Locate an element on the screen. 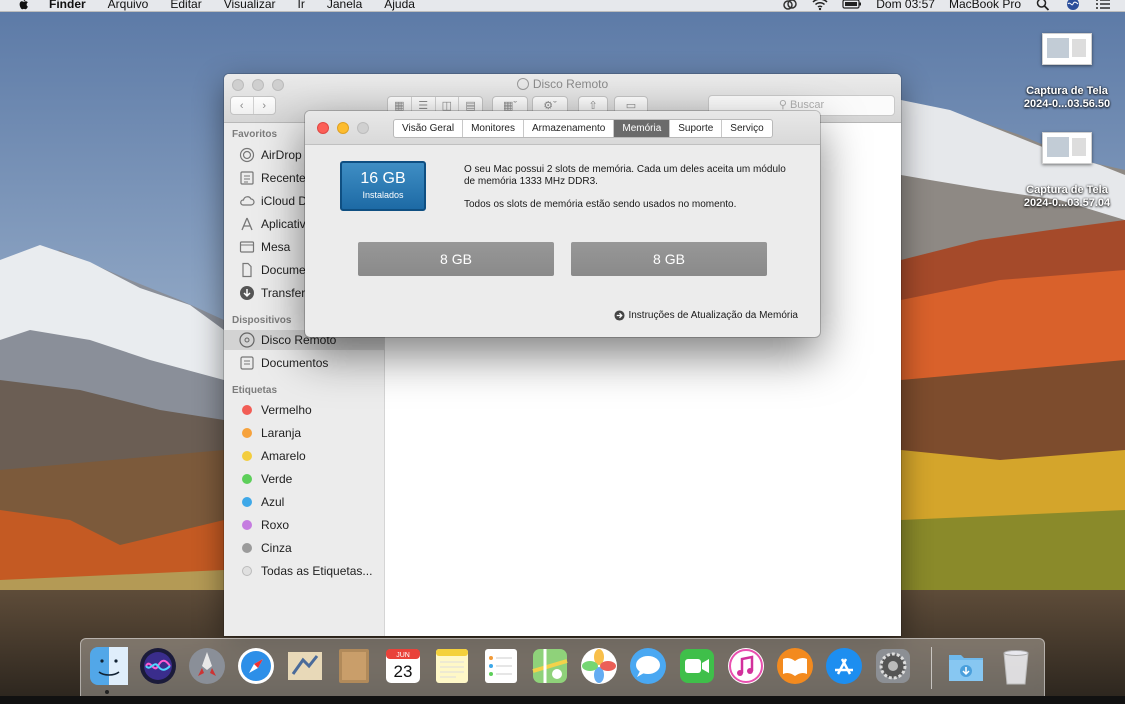 This screenshot has width=1125, height=704. calendar-month: JUN is located at coordinates (403, 655).